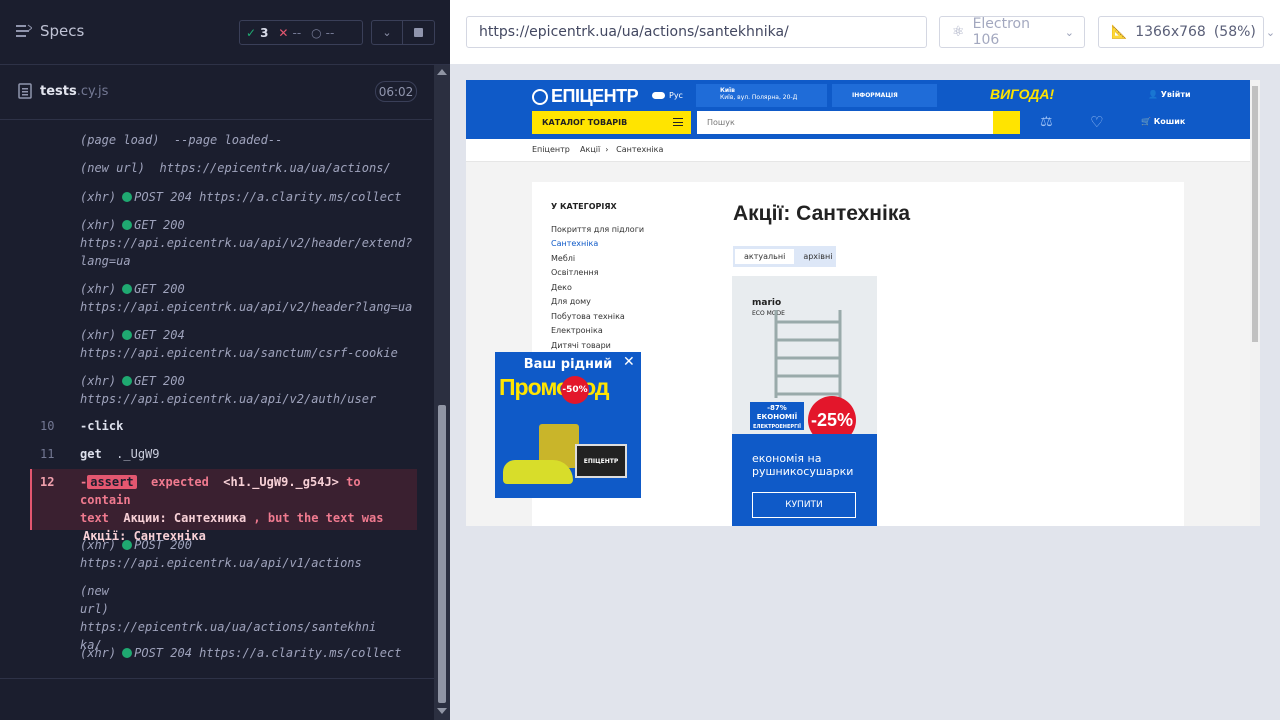 The height and width of the screenshot is (720, 1280). What do you see at coordinates (808, 354) in the screenshot?
I see `towel-warmer-image` at bounding box center [808, 354].